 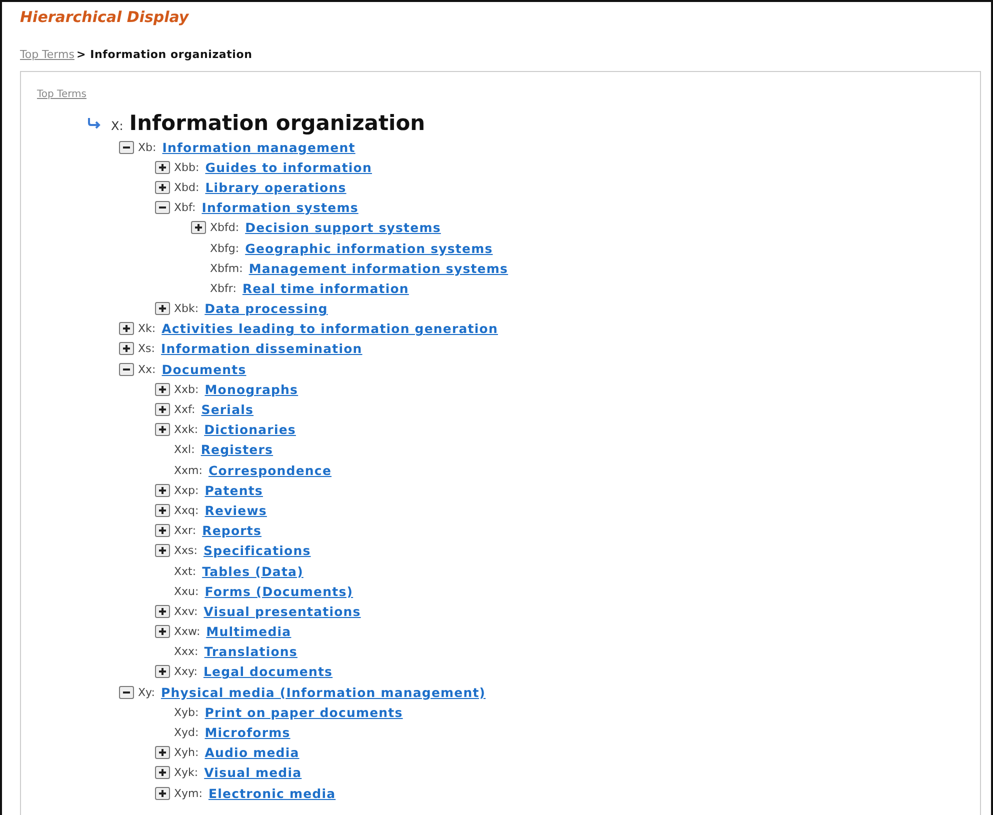 What do you see at coordinates (186, 429) in the screenshot?
I see `term-code: Xxk:` at bounding box center [186, 429].